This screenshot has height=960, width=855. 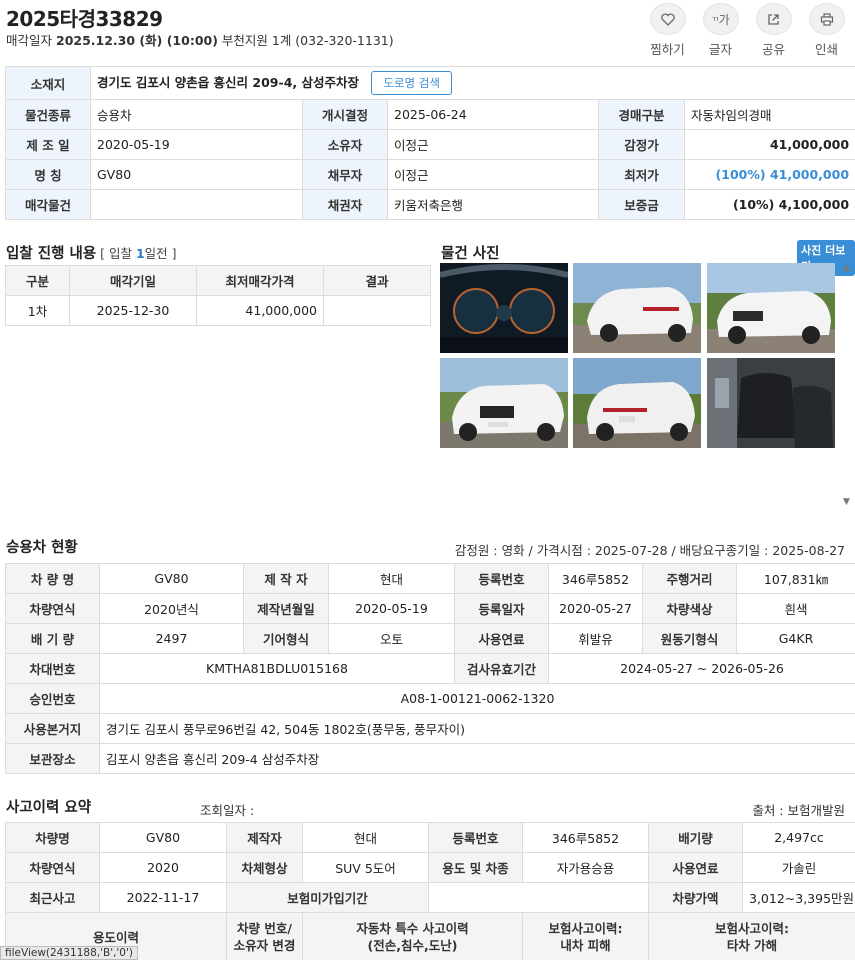 I want to click on reg-no-label: 등록번호, so click(x=501, y=578).